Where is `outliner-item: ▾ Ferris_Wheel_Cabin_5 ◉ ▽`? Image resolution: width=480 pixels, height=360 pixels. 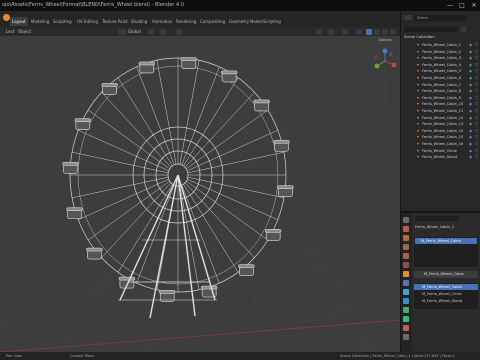 outliner-item: ▾ Ferris_Wheel_Cabin_5 ◉ ▽ is located at coordinates (440, 71).